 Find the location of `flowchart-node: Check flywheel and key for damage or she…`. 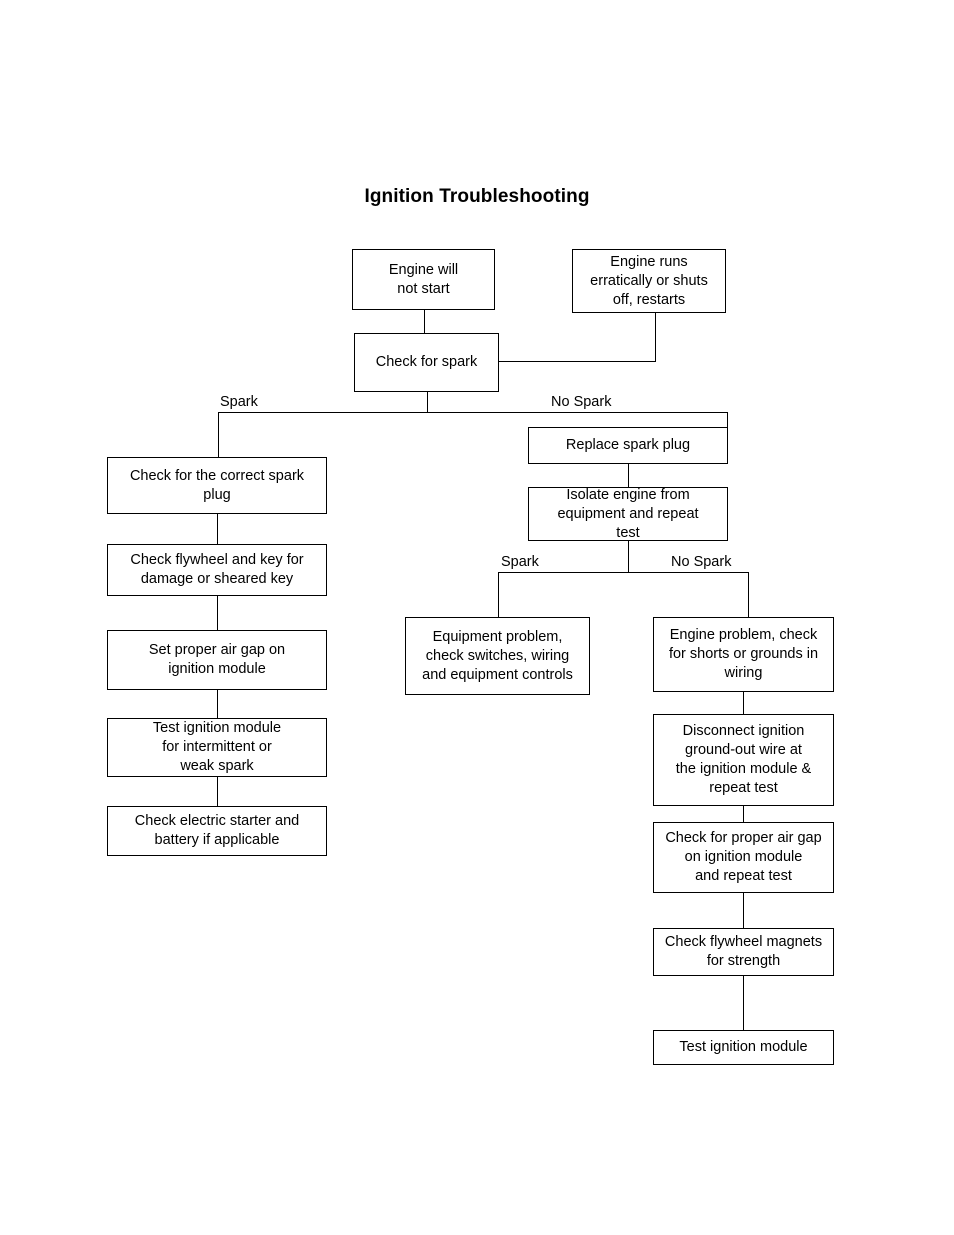

flowchart-node: Check flywheel and key for damage or she… is located at coordinates (217, 570).